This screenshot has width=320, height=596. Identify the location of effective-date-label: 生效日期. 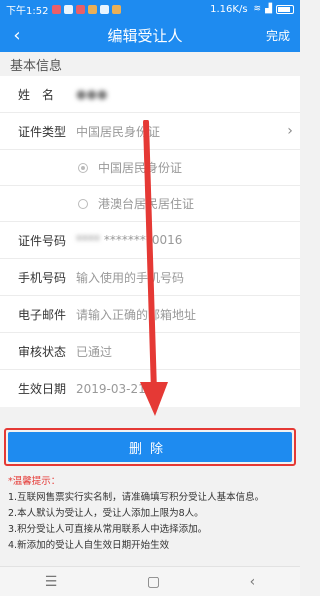
(42, 389).